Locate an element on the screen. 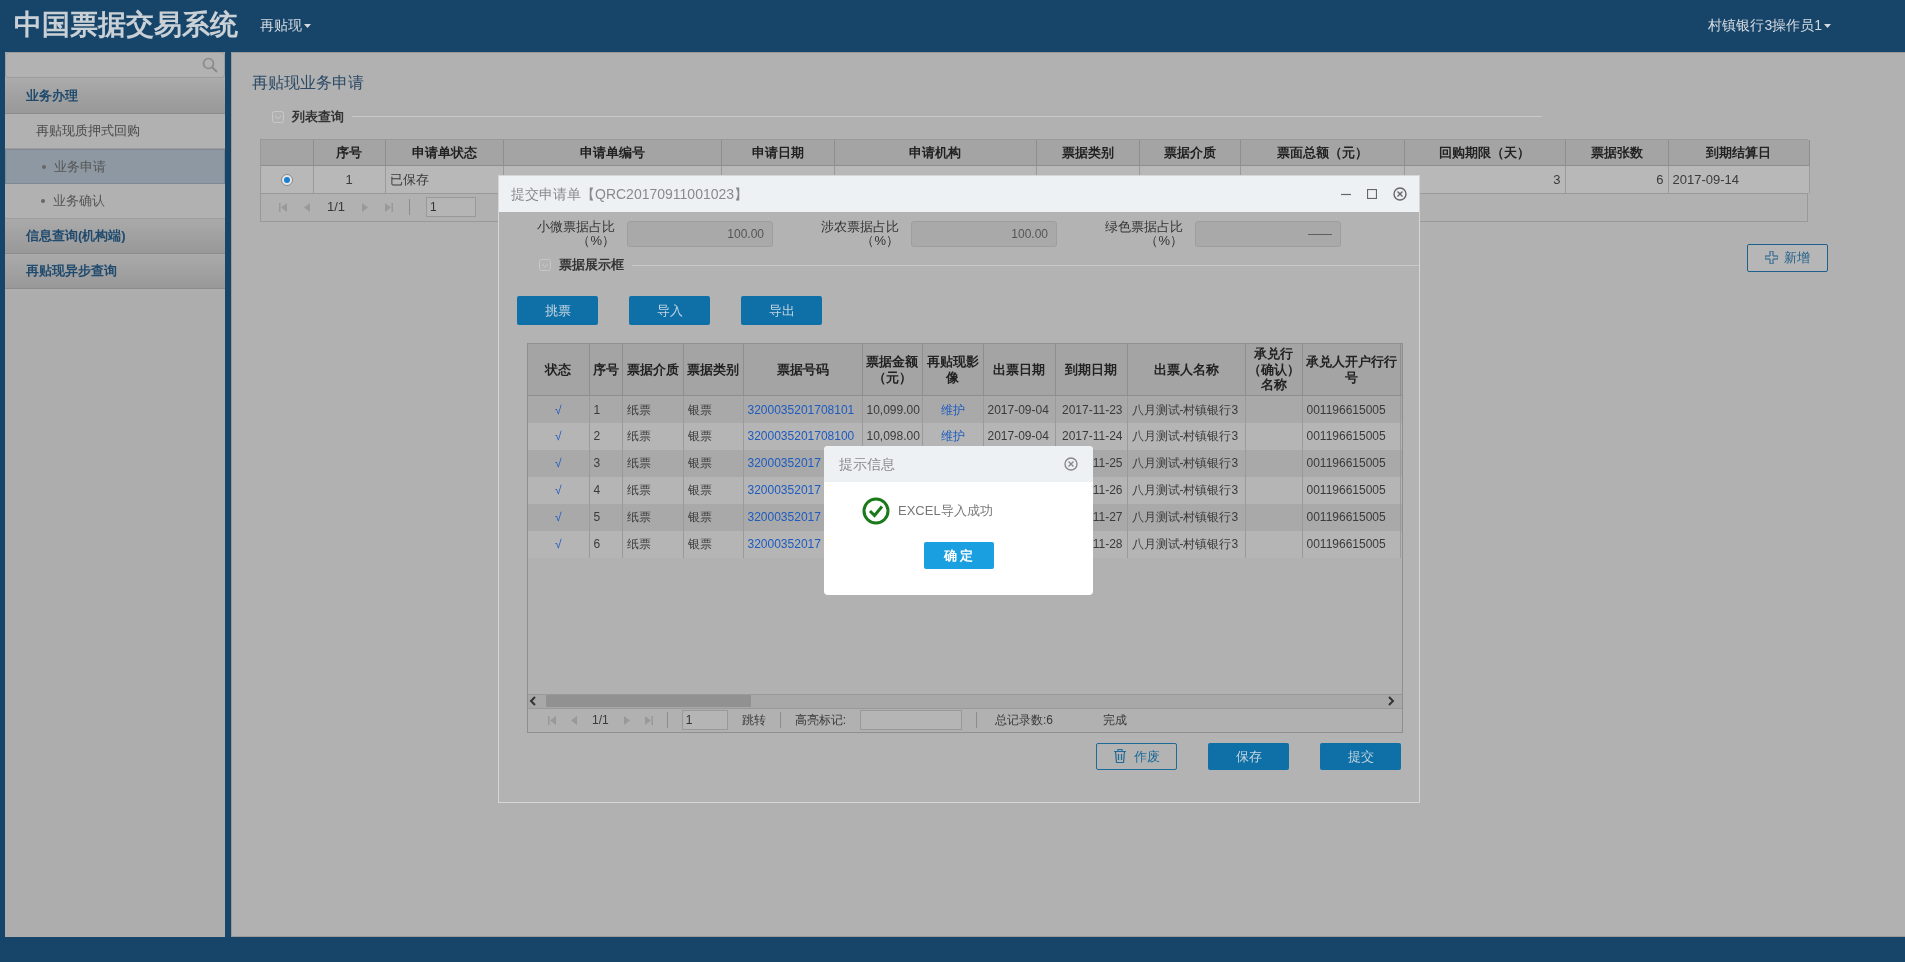 The height and width of the screenshot is (962, 1905). column-header: 票据类别 is located at coordinates (713, 369).